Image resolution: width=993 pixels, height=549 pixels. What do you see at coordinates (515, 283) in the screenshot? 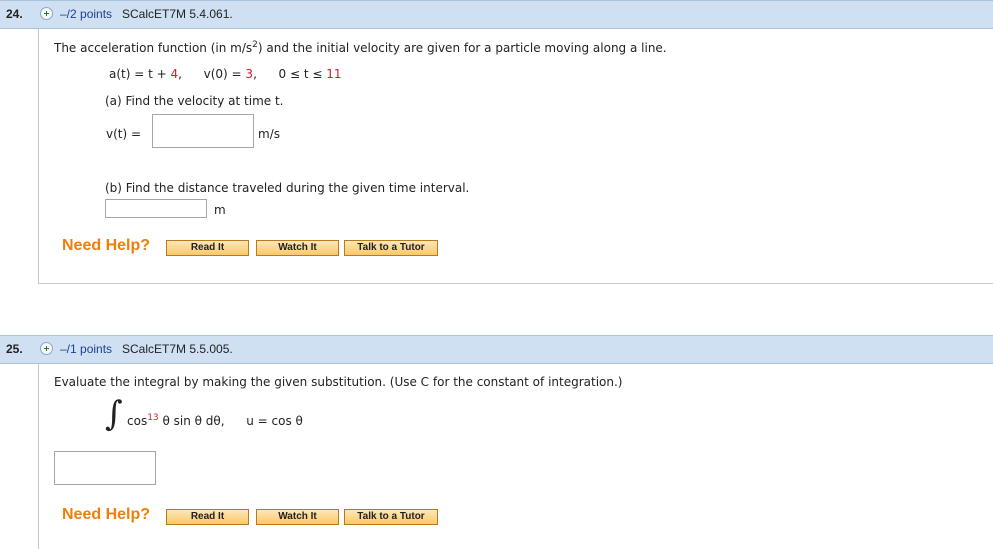
I see `section-divider` at bounding box center [515, 283].